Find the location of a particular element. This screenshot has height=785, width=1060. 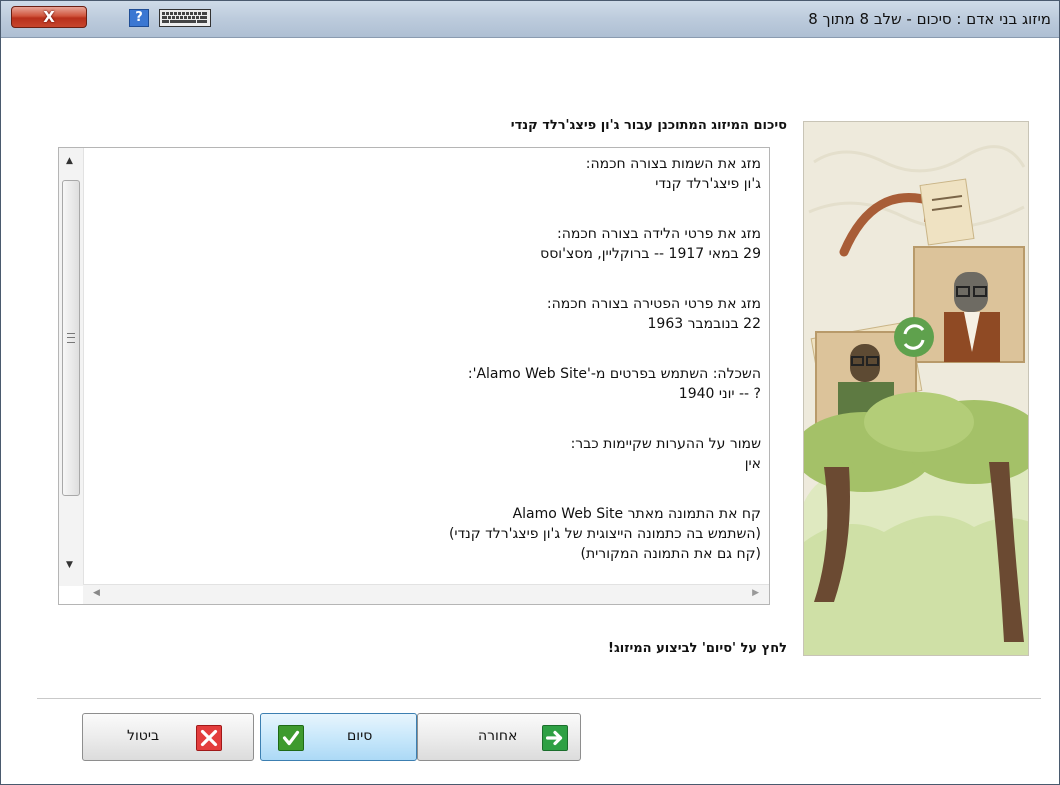

summary-line: 22 בנובמבר 1963 is located at coordinates (704, 324).